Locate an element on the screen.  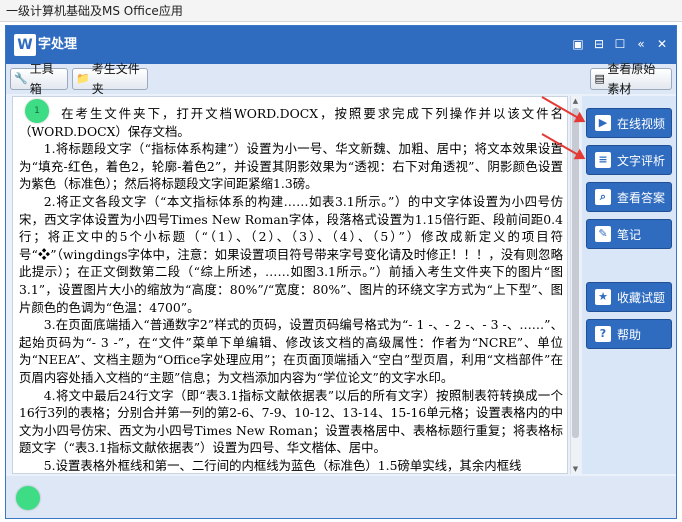
restore-icon: ▣ is located at coordinates (578, 44).